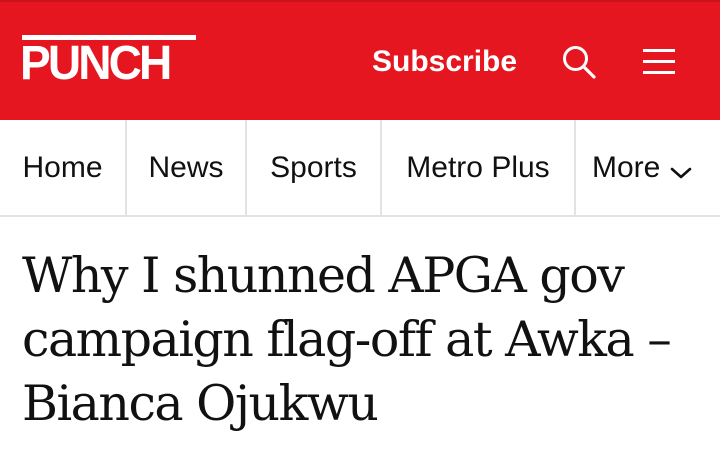 This screenshot has height=467, width=720. I want to click on nav-item-home: Home, so click(63, 167).